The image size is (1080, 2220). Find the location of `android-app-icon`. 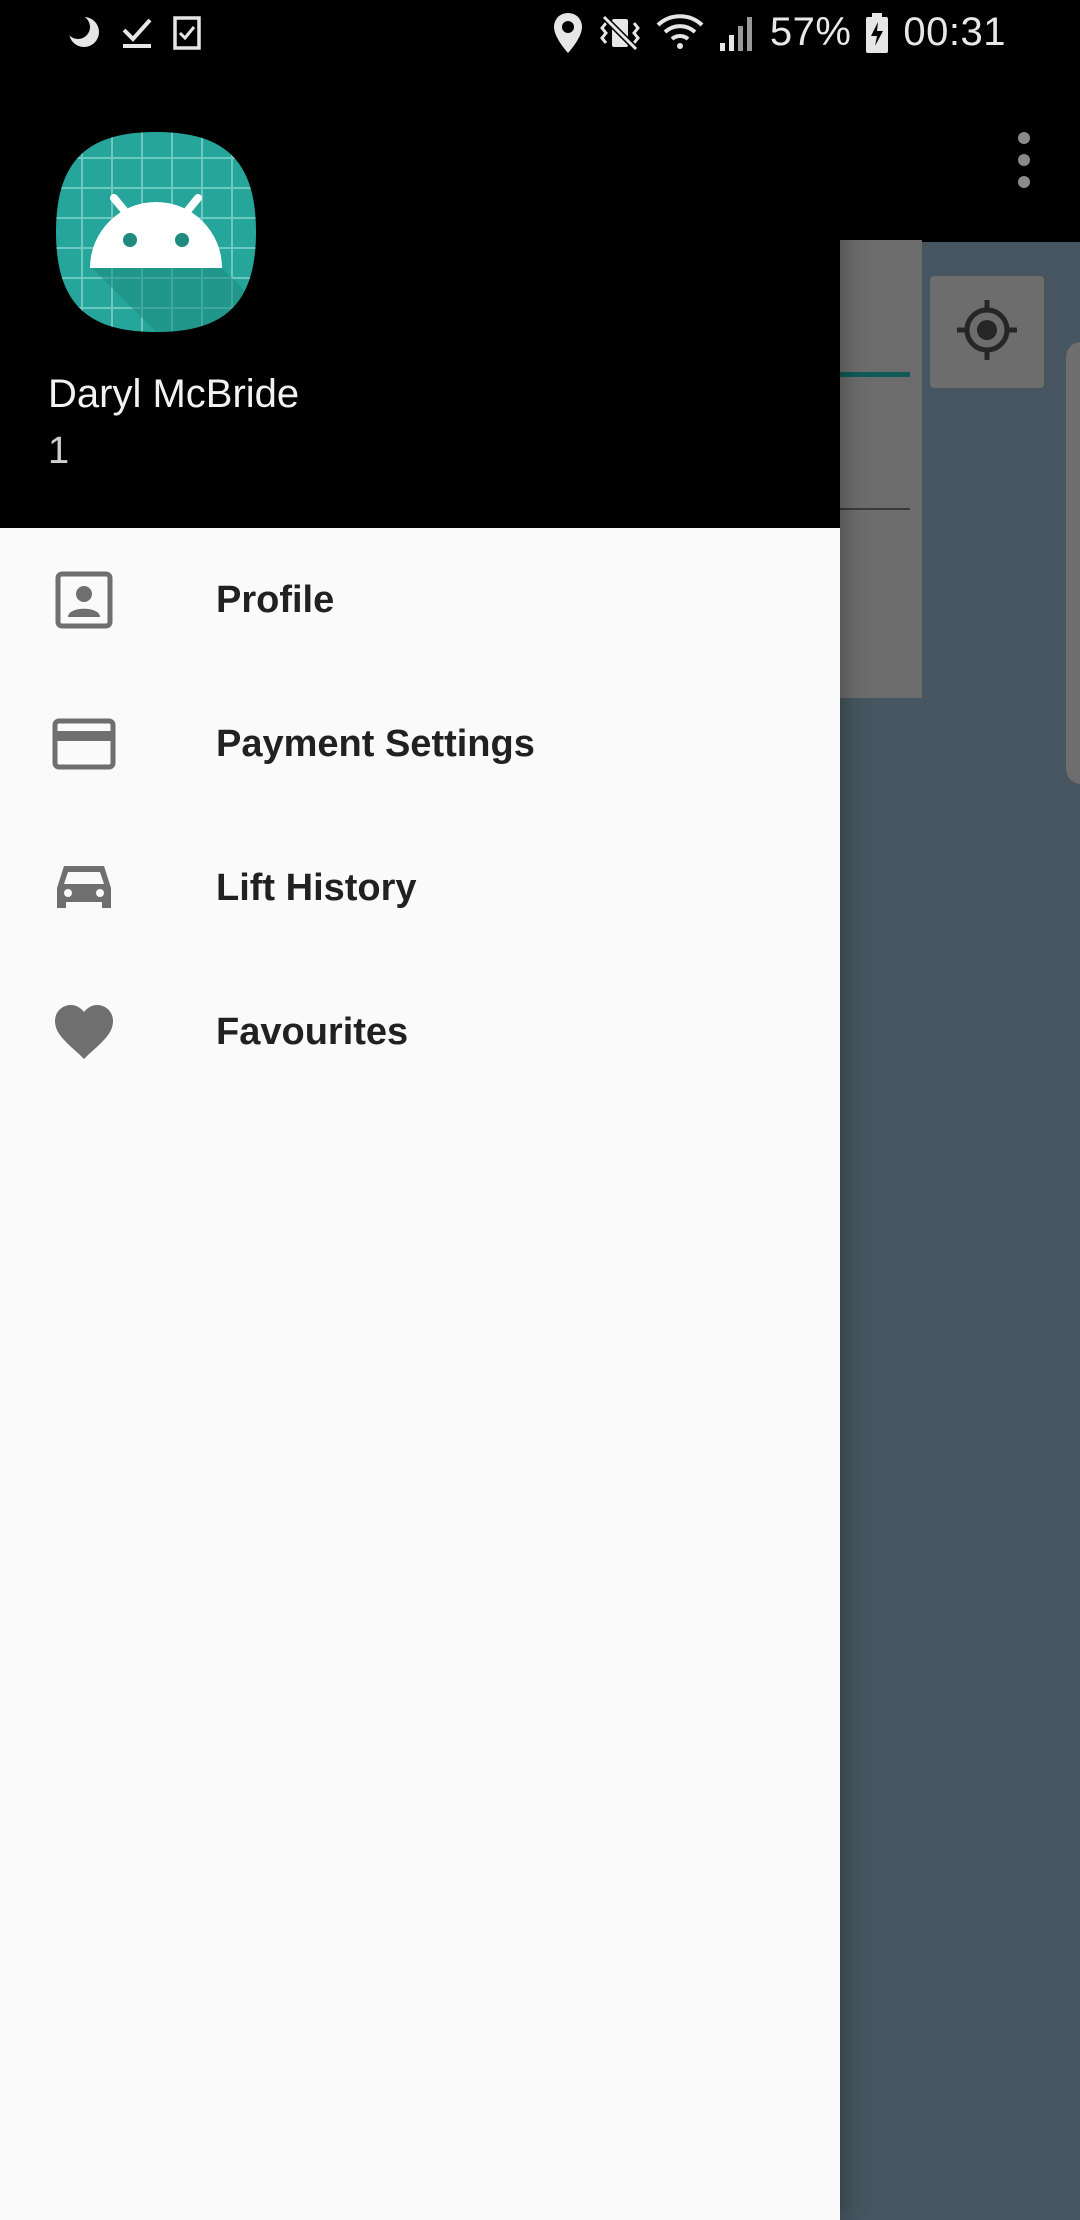

android-app-icon is located at coordinates (156, 232).